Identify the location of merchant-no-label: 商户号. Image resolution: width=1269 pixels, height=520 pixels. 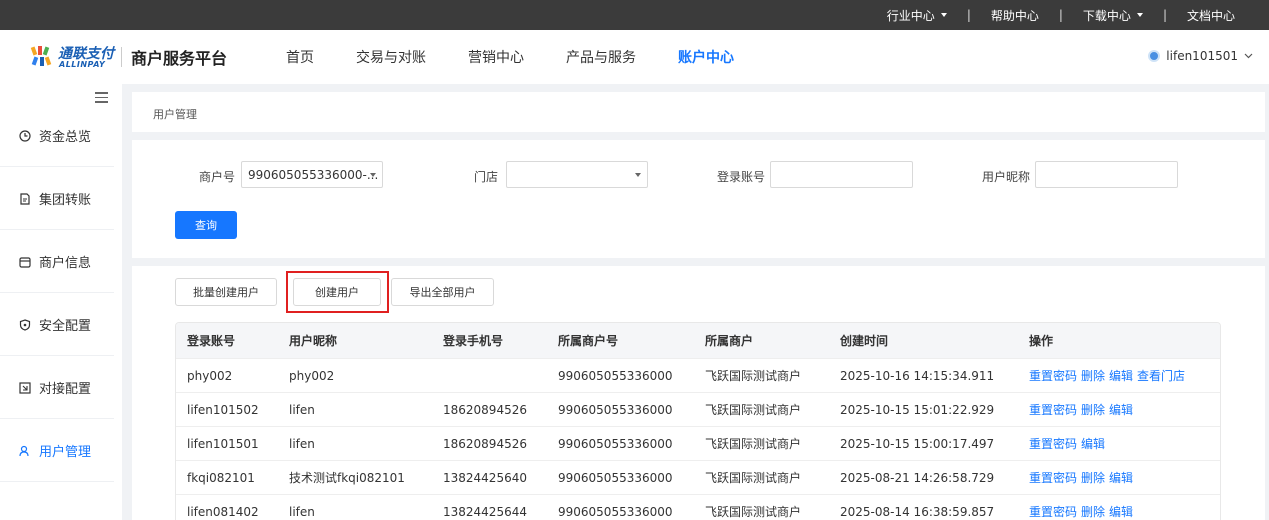
(217, 177).